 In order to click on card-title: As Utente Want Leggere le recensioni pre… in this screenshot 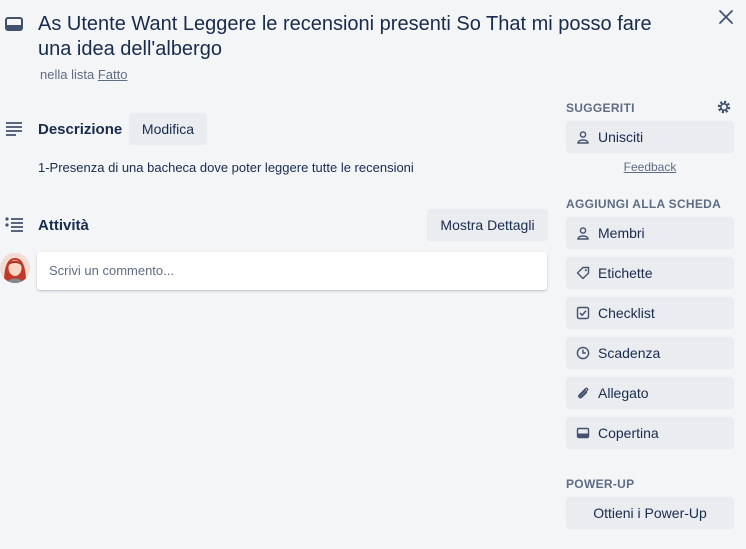, I will do `click(358, 37)`.